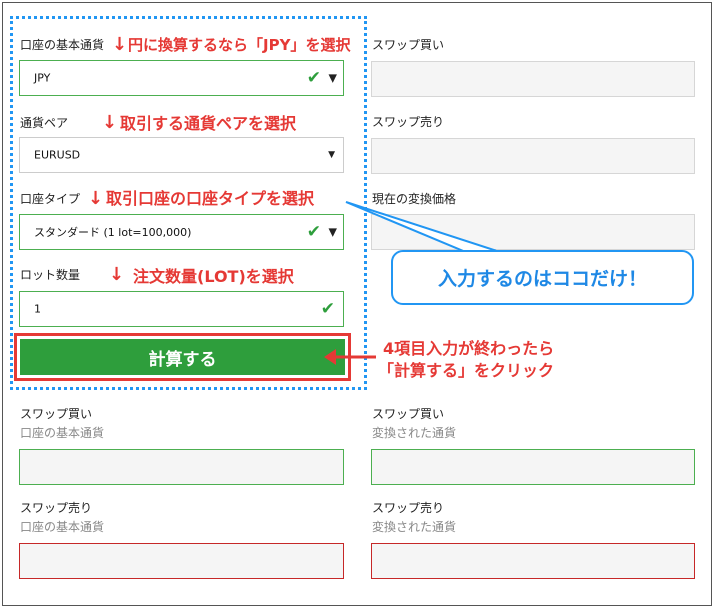 This screenshot has height=610, width=716. I want to click on result-left-swap-buy-field, so click(181, 467).